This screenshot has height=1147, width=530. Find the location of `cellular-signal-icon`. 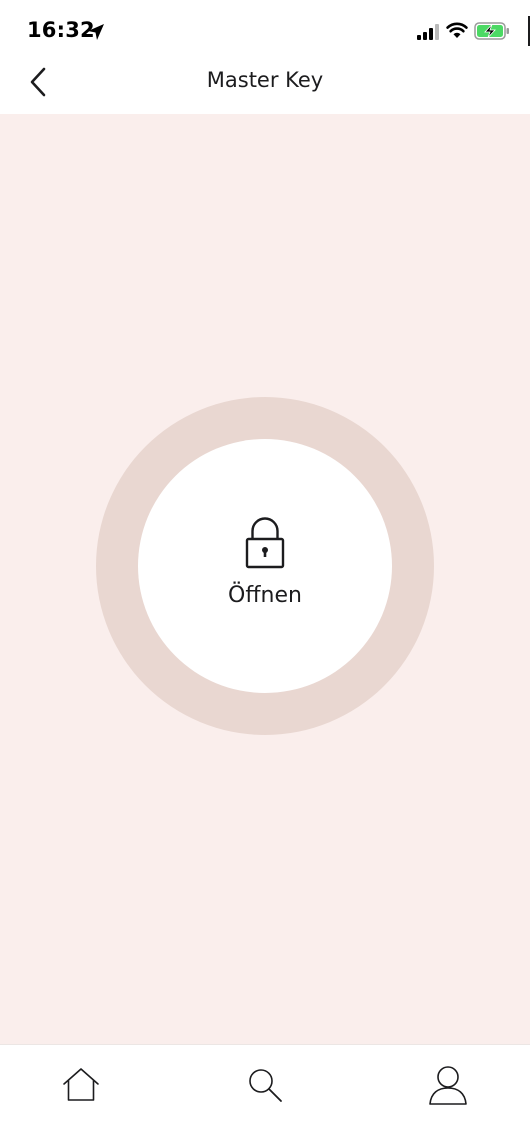

cellular-signal-icon is located at coordinates (428, 32).